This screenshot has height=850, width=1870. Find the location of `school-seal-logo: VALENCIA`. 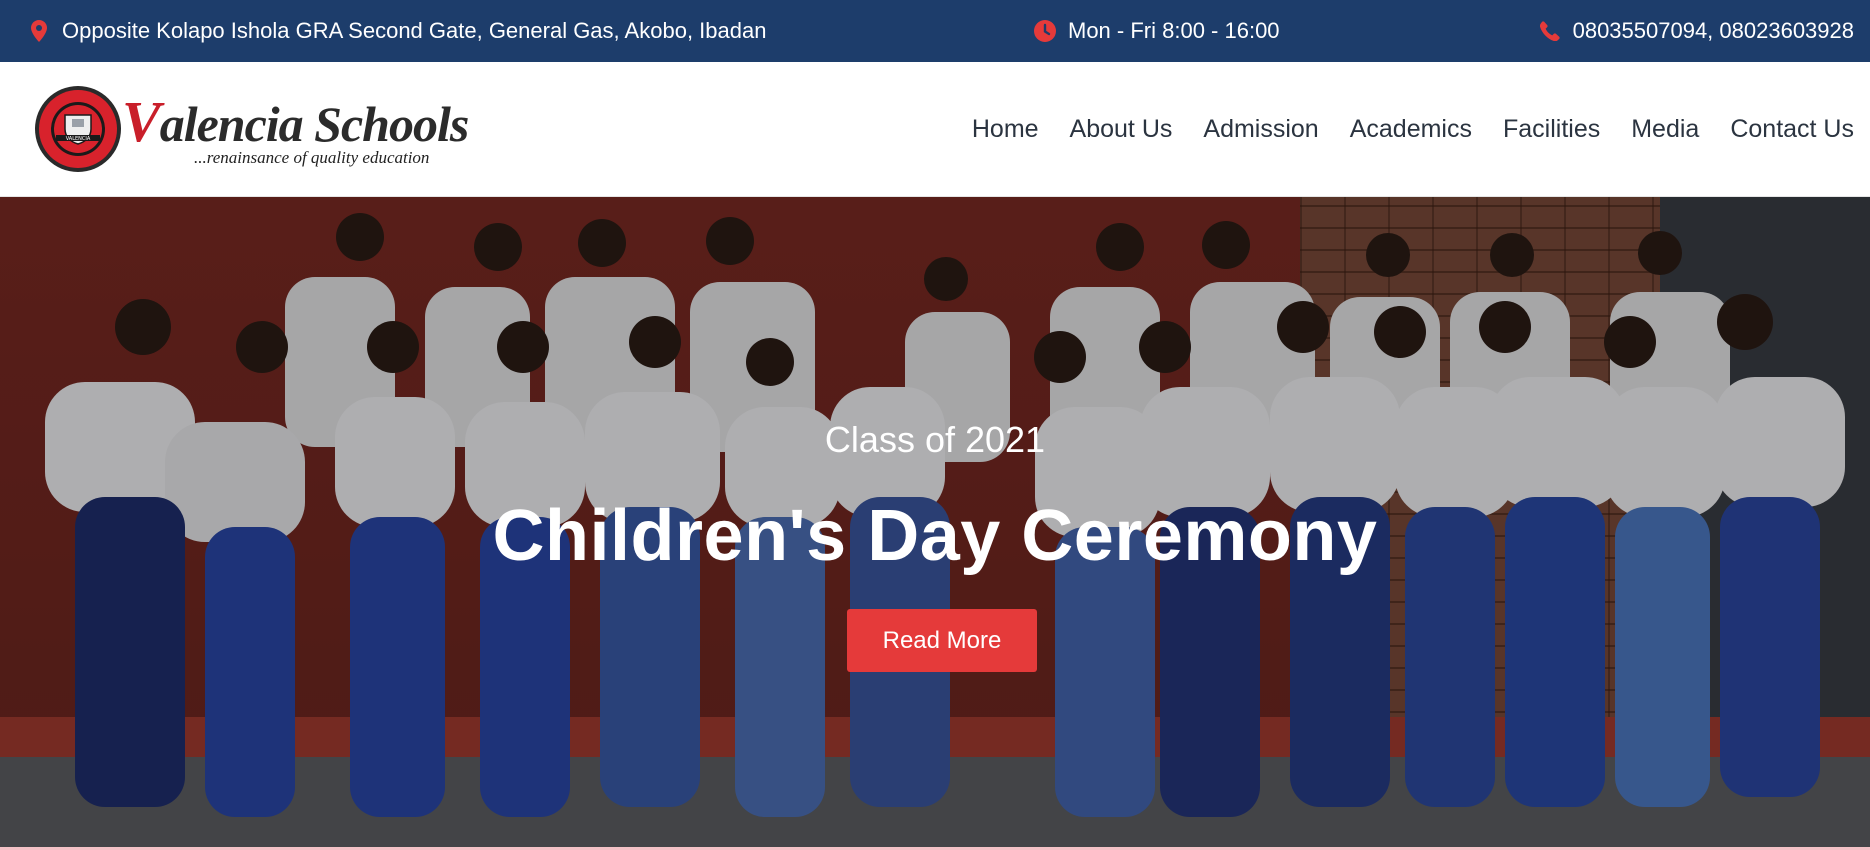

school-seal-logo: VALENCIA is located at coordinates (78, 129).